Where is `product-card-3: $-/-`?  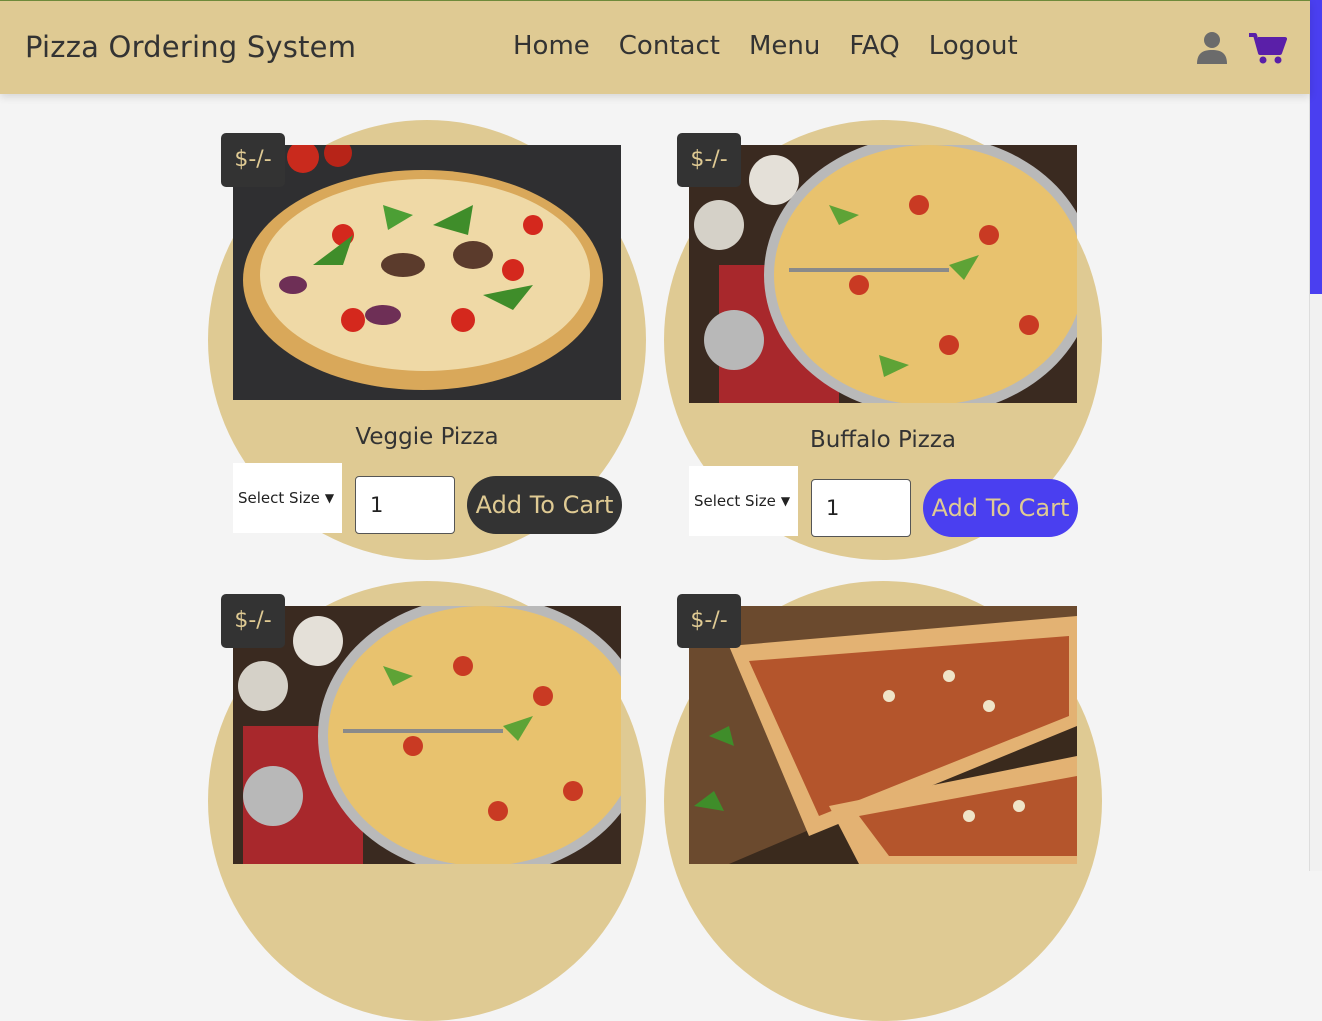
product-card-3: $-/- is located at coordinates (428, 801).